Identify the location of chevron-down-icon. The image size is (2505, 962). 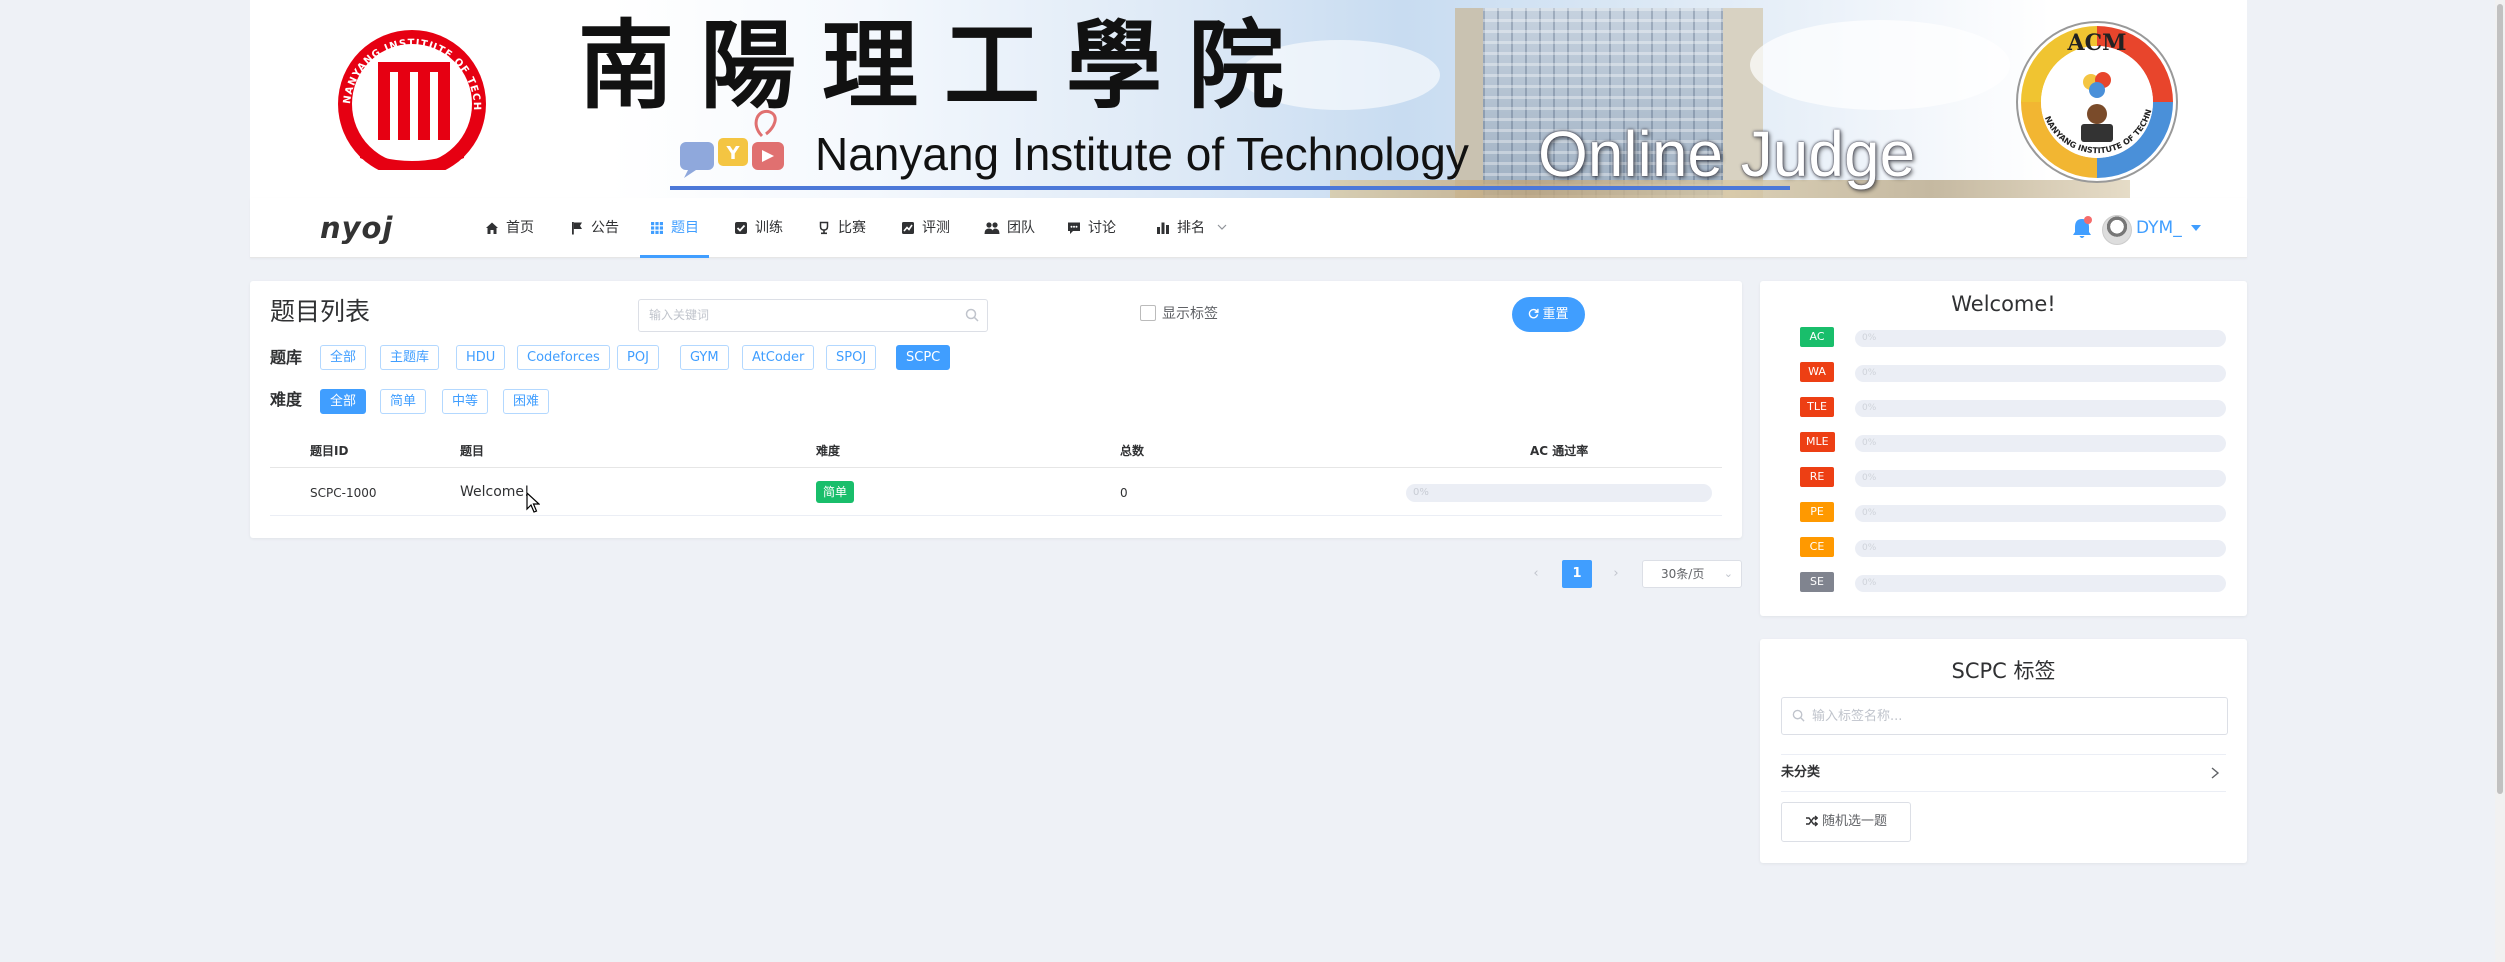
(1222, 227).